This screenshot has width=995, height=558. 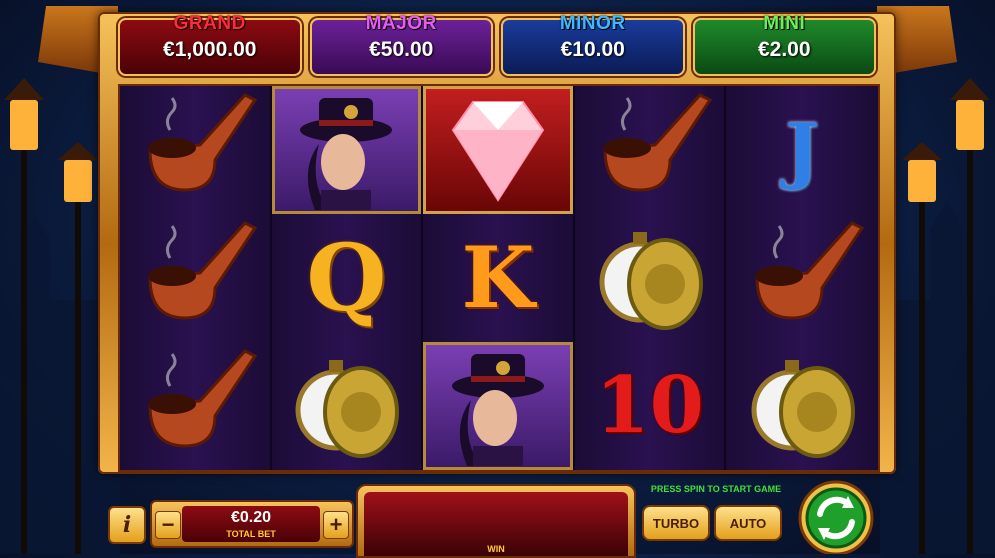 What do you see at coordinates (748, 523) in the screenshot?
I see `autoplay-button: AUTO` at bounding box center [748, 523].